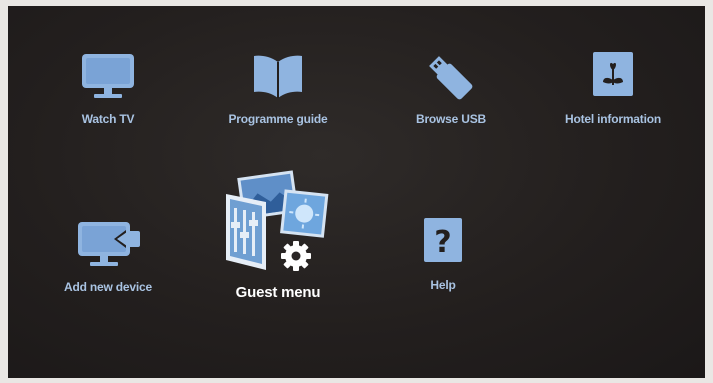  Describe the element at coordinates (278, 119) in the screenshot. I see `menu-item-label: Programme guide` at that location.